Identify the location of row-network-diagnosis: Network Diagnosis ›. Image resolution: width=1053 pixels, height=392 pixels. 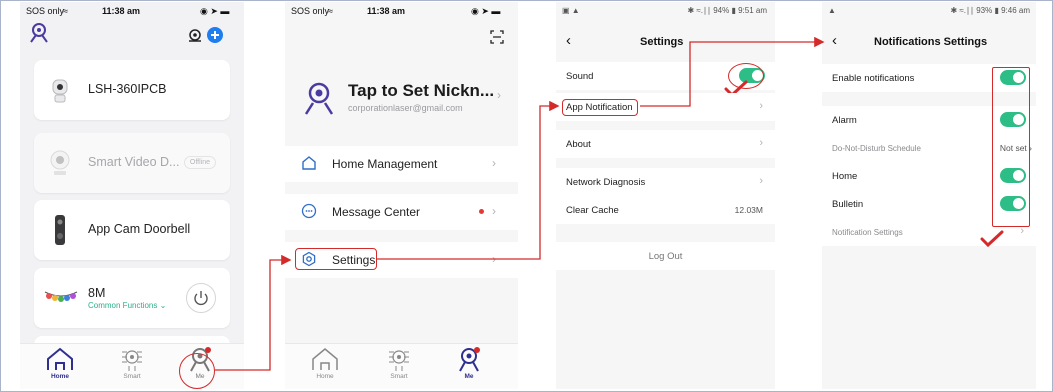
(665, 182).